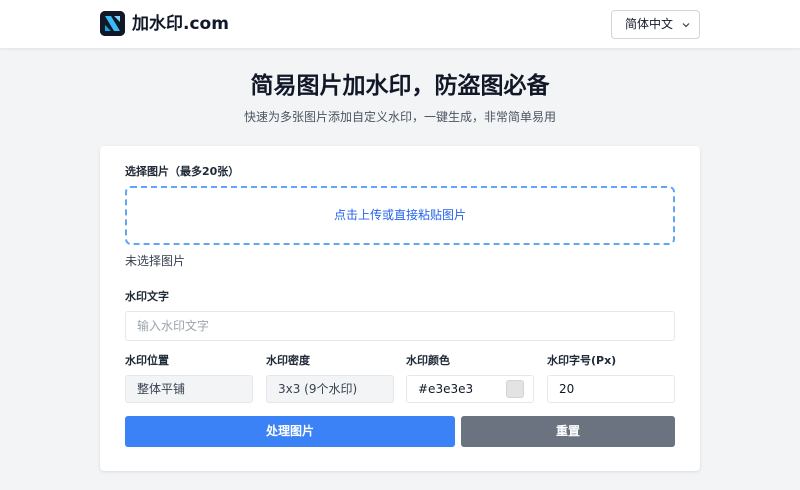 This screenshot has width=800, height=490. What do you see at coordinates (112, 23) in the screenshot?
I see `brand-logo-icon` at bounding box center [112, 23].